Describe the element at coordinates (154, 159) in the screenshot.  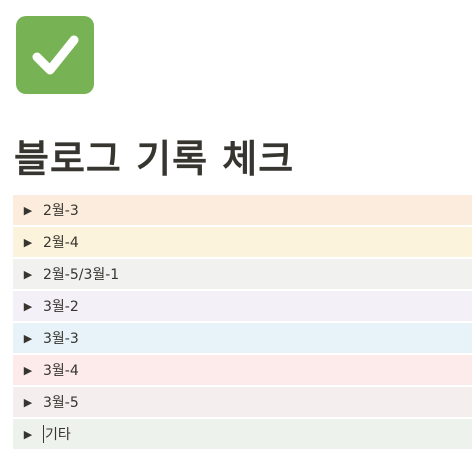
I see `page-title: 블로그 기록 체크` at that location.